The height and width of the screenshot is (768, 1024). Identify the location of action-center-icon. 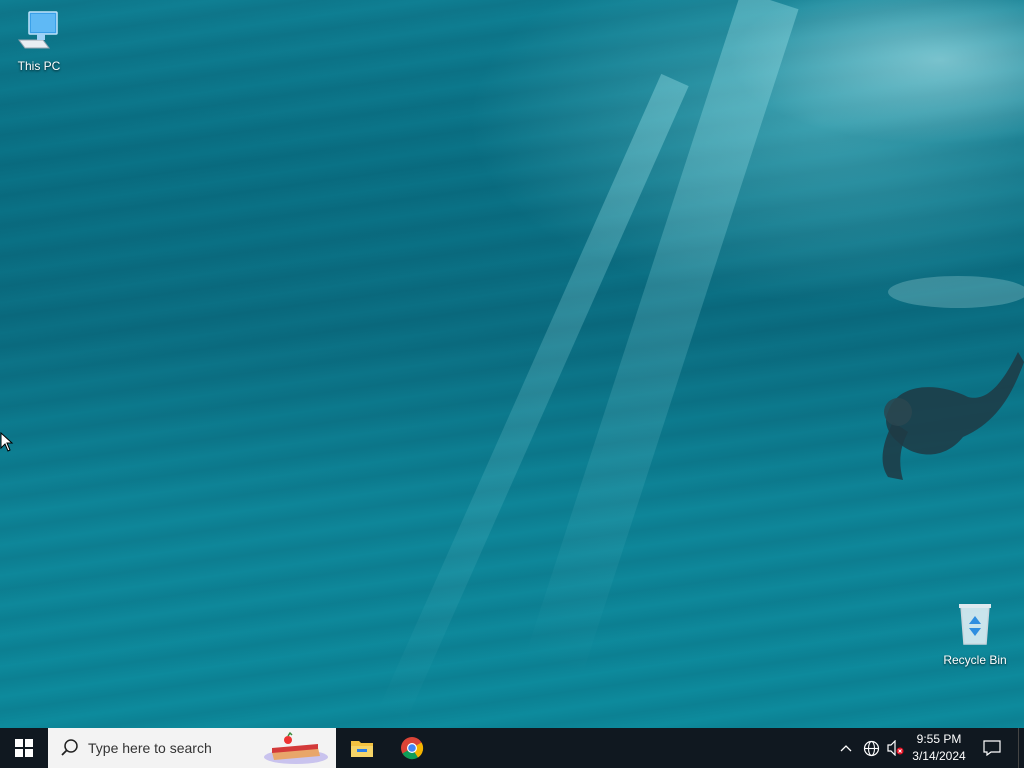
(992, 748).